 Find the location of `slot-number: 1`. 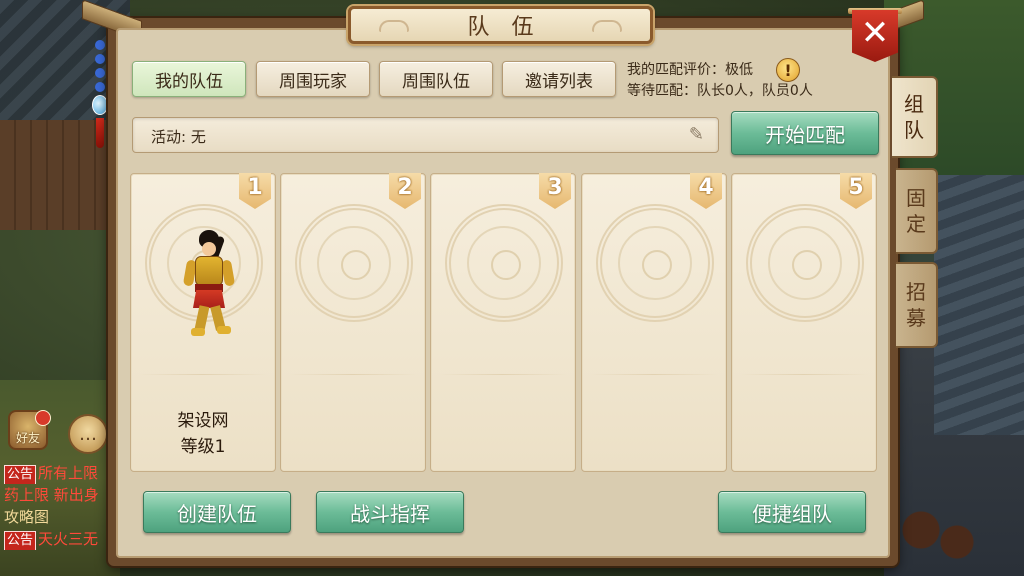

slot-number: 1 is located at coordinates (255, 191).